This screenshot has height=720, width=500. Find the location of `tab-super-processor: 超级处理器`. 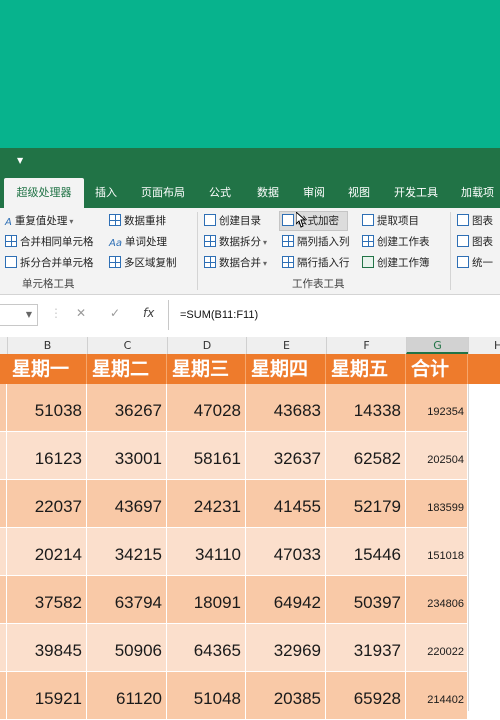

tab-super-processor: 超级处理器 is located at coordinates (44, 193).